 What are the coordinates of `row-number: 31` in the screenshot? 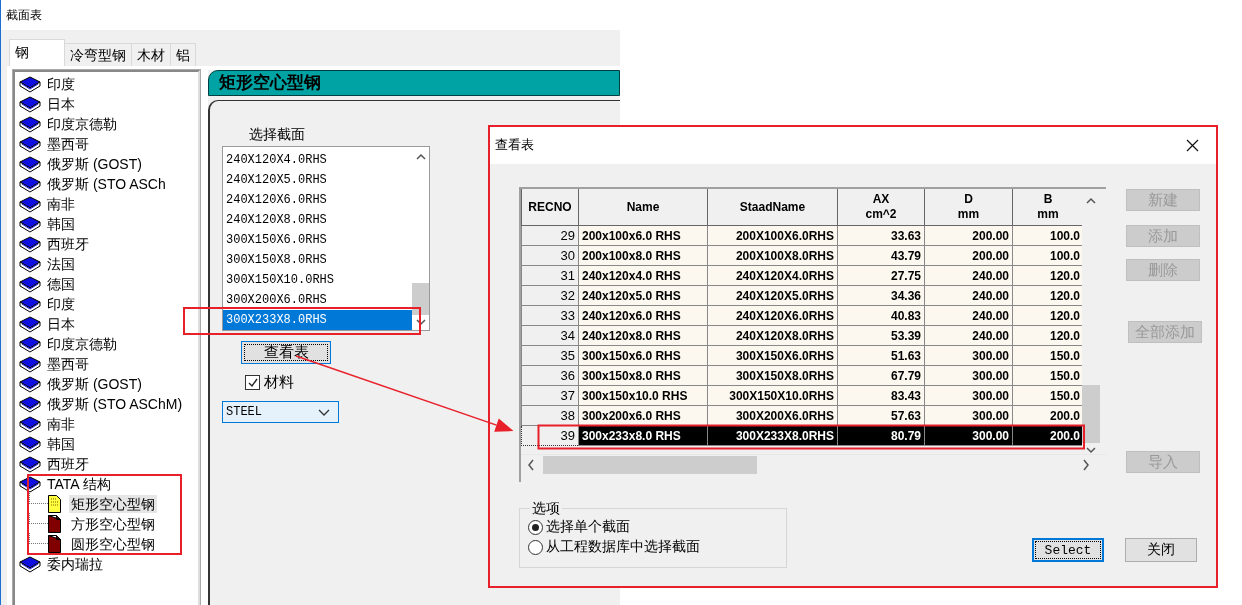 It's located at (550, 275).